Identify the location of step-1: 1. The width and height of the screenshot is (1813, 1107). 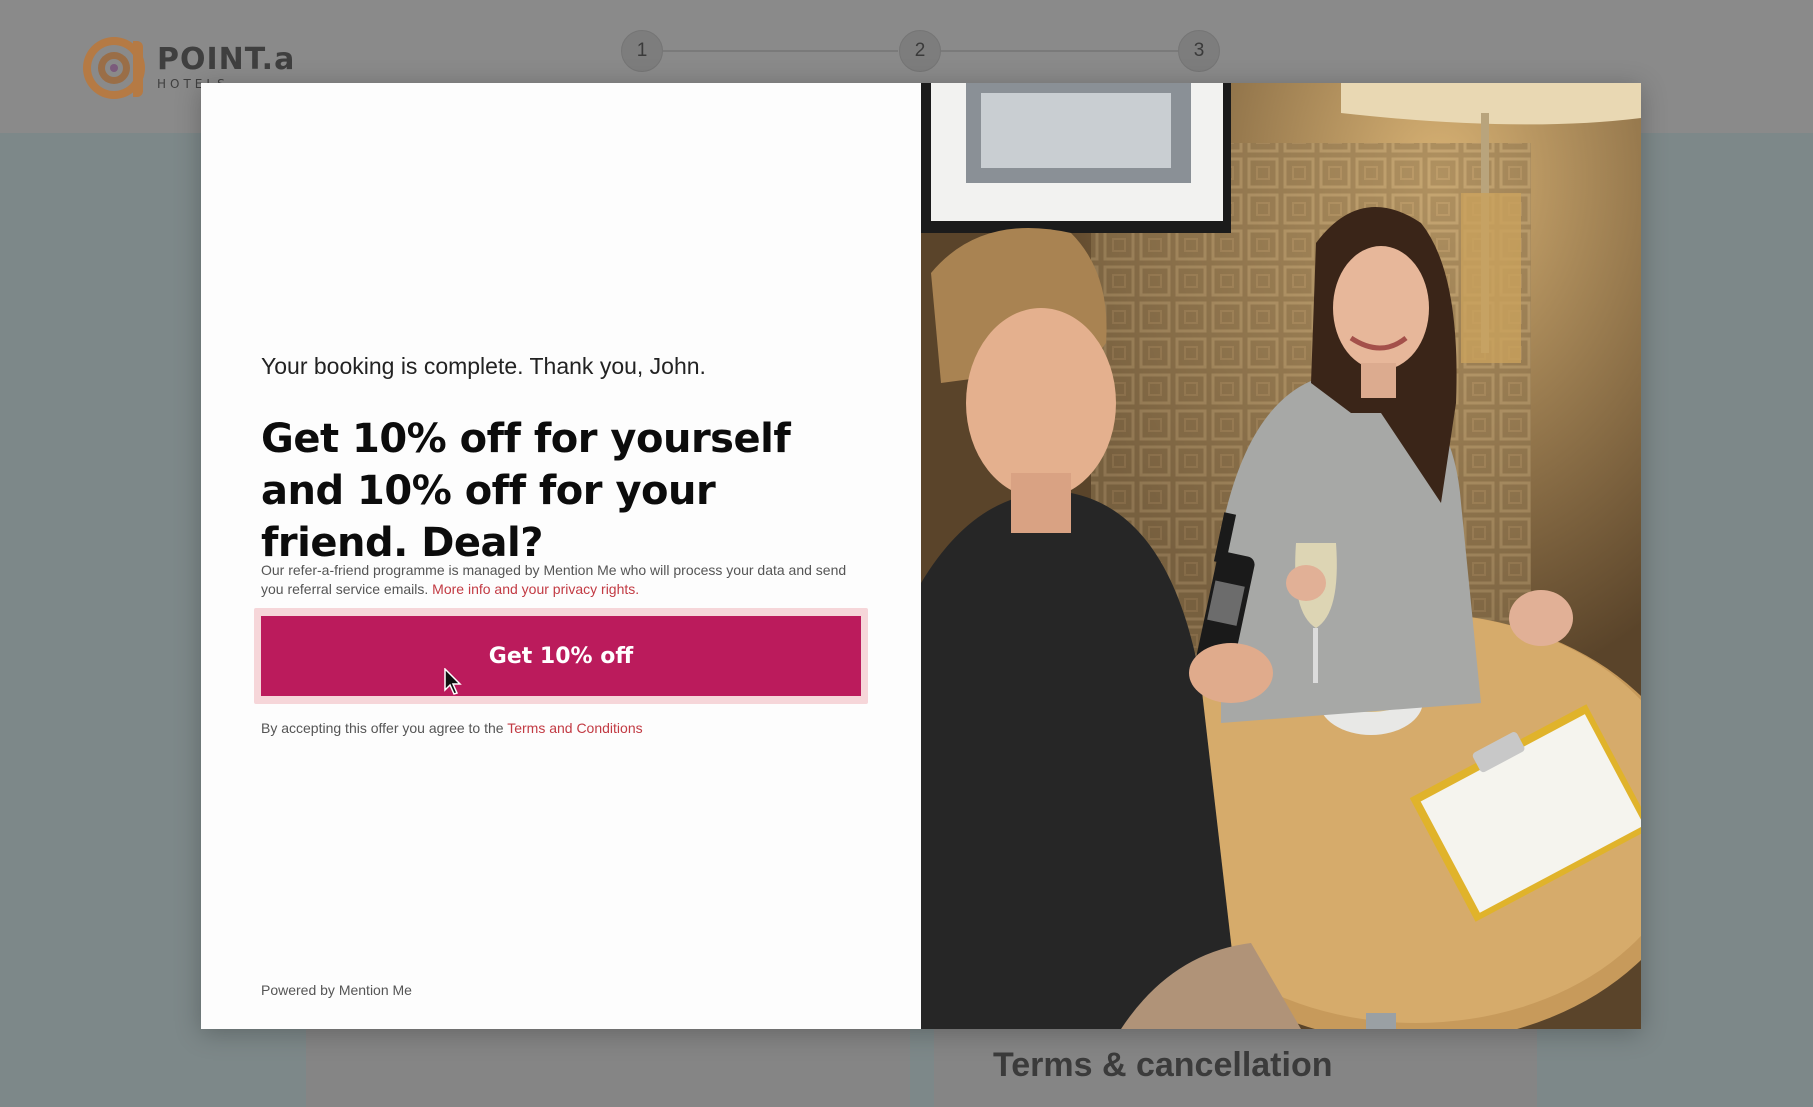
(642, 51).